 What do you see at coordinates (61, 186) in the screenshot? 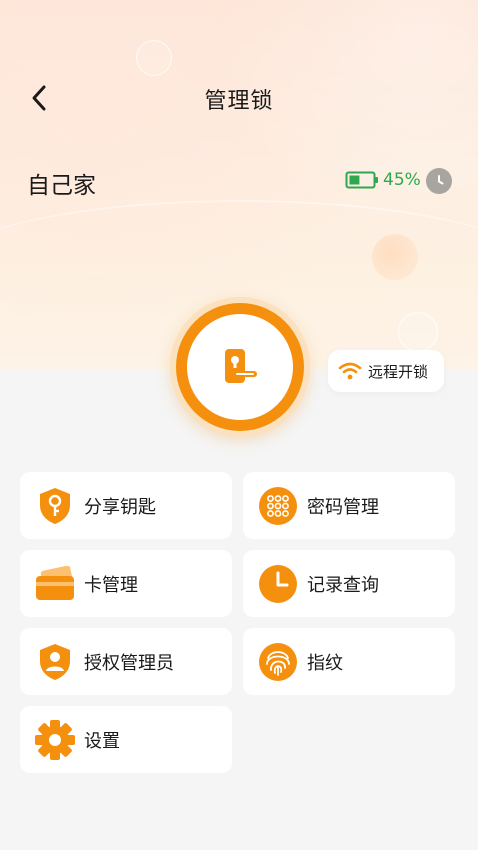
I see `home-name: 自己家` at bounding box center [61, 186].